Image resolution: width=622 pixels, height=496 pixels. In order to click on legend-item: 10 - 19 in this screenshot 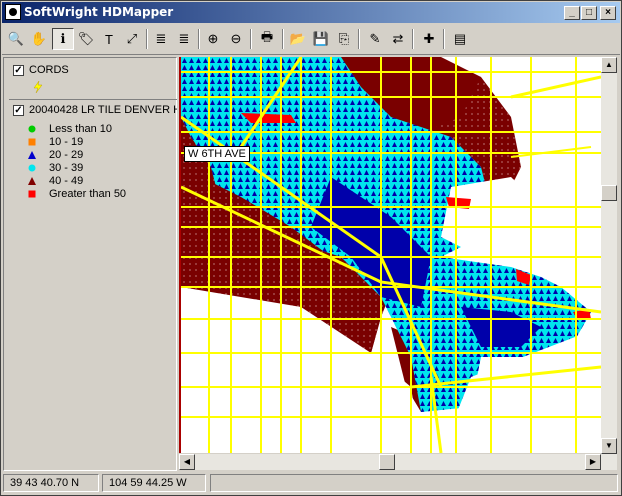, I will do `click(100, 142)`.